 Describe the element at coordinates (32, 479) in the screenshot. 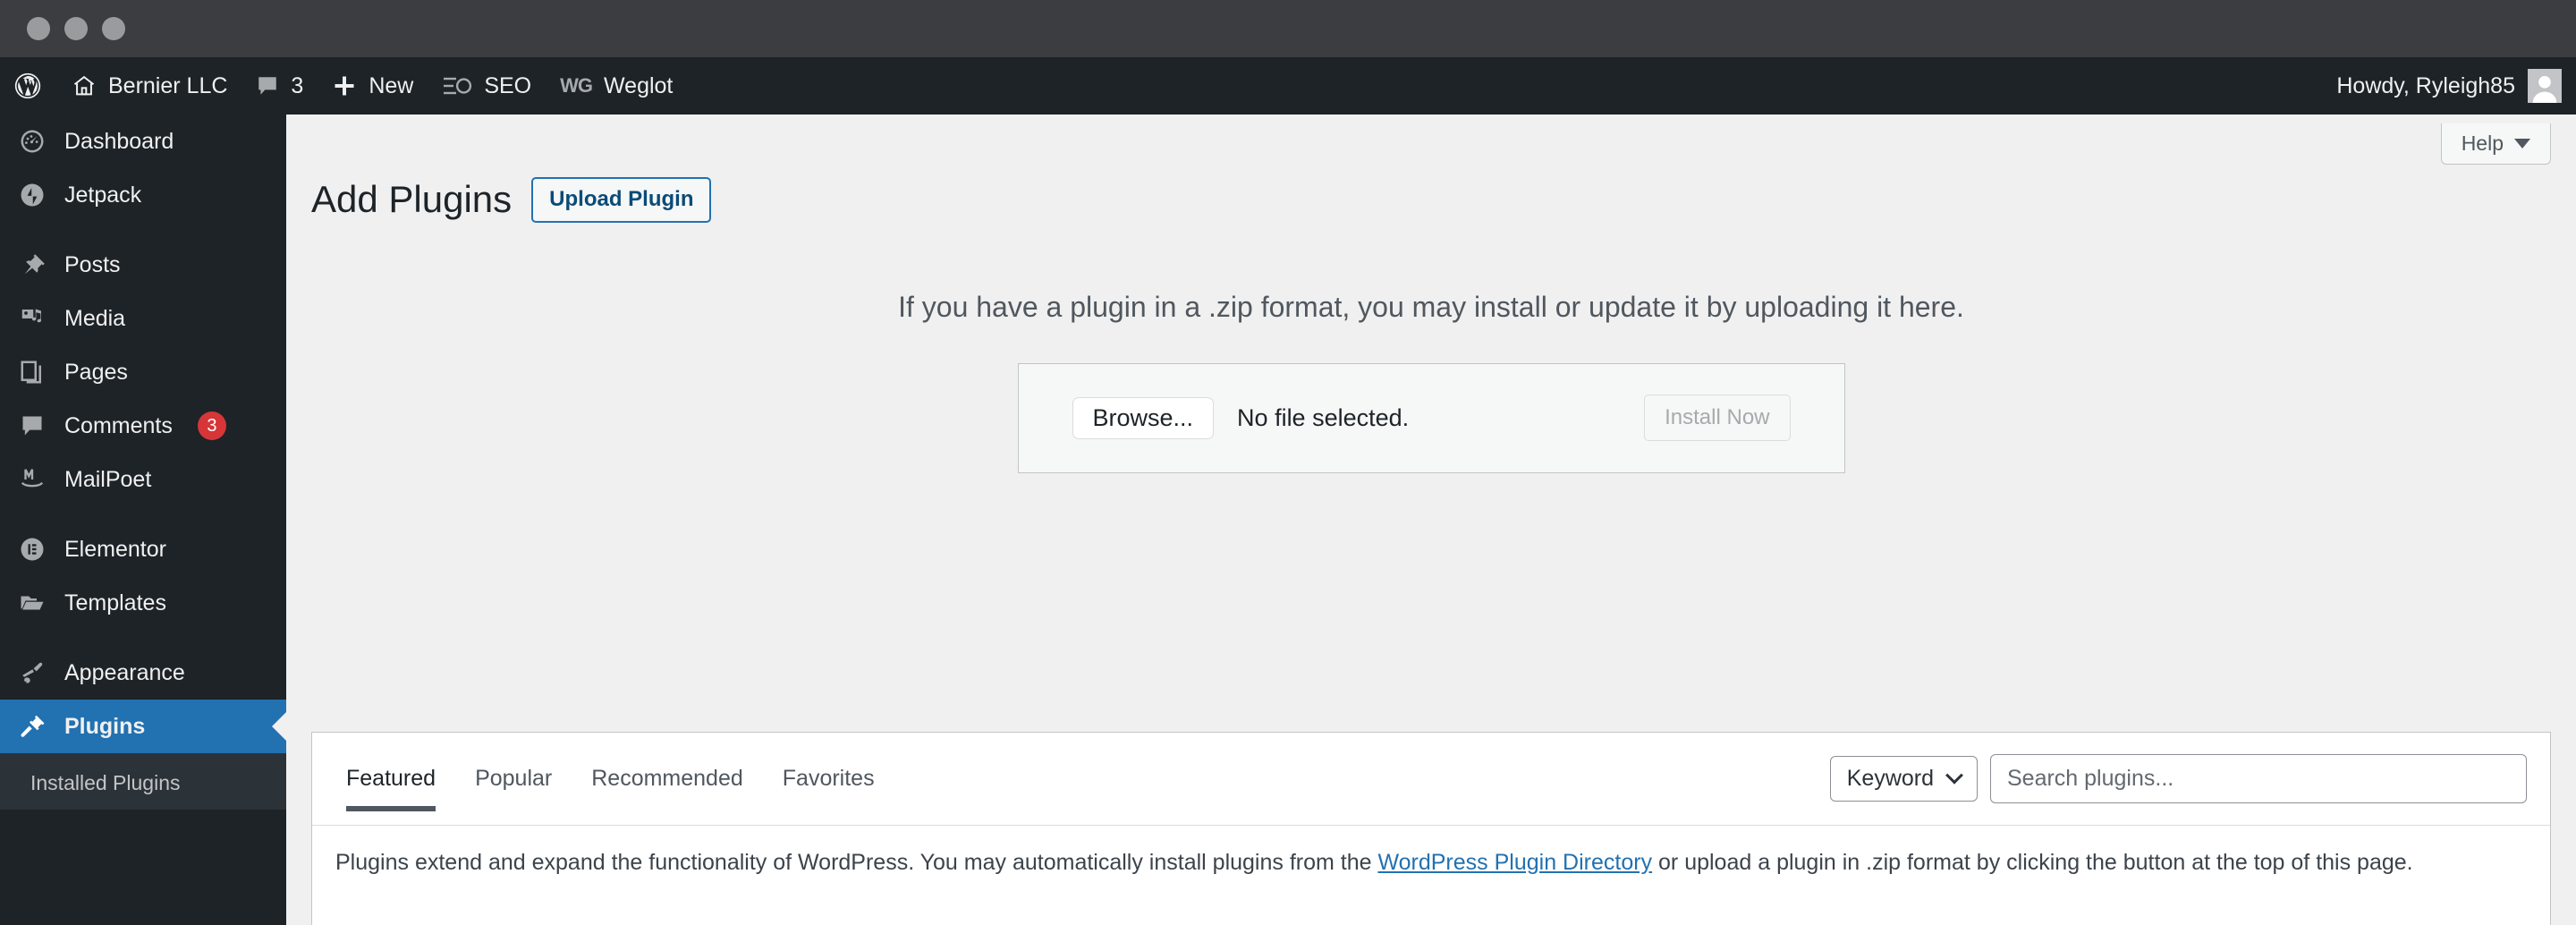

I see `mailpoet-icon` at that location.